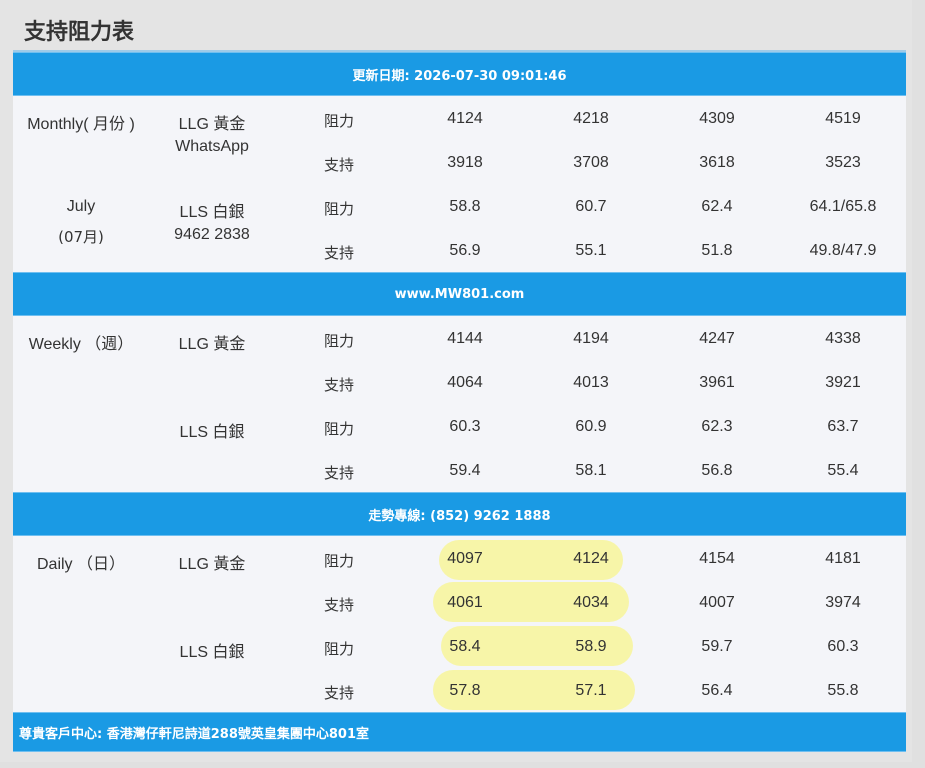 The height and width of the screenshot is (768, 925). What do you see at coordinates (465, 602) in the screenshot?
I see `level-value: 4061` at bounding box center [465, 602].